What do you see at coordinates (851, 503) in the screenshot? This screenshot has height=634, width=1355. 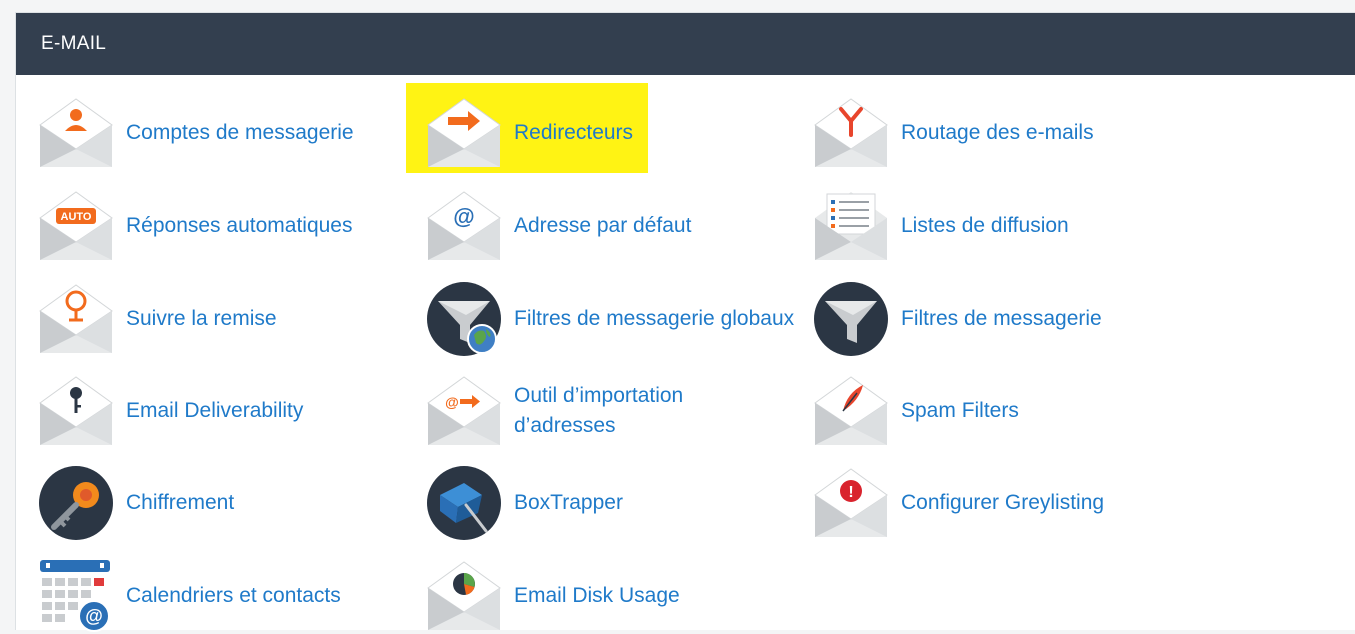 I see `envelope-alert-icon: !` at bounding box center [851, 503].